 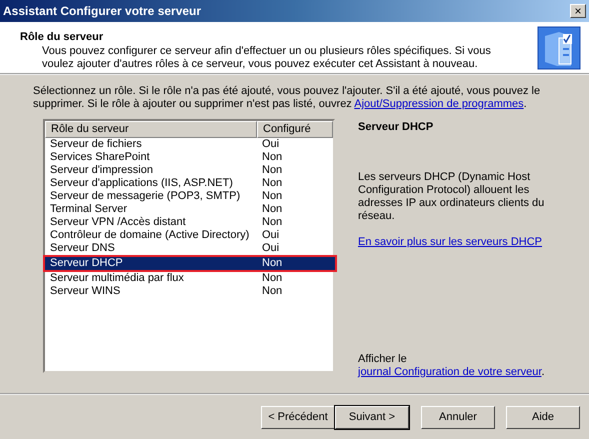 What do you see at coordinates (189, 248) in the screenshot?
I see `list-row: Serveur DNS Oui` at bounding box center [189, 248].